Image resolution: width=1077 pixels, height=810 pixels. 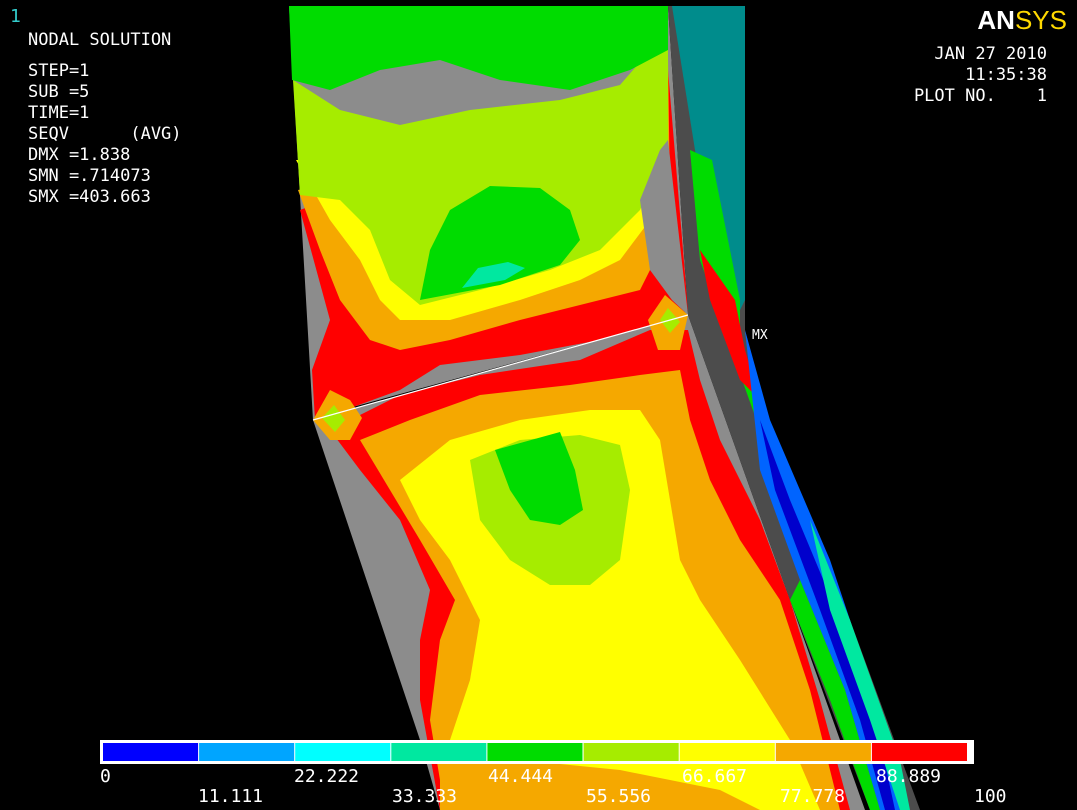 I want to click on solution-title: NODAL SOLUTION, so click(x=100, y=40).